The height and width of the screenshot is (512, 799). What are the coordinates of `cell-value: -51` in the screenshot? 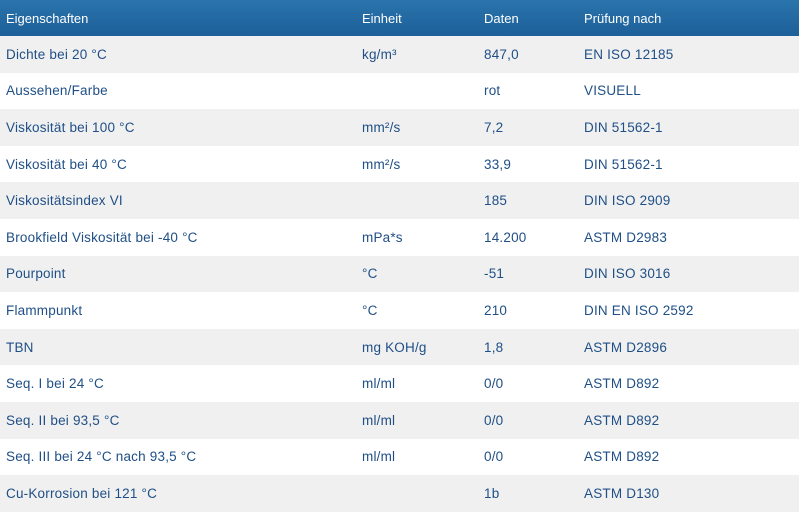 It's located at (494, 274).